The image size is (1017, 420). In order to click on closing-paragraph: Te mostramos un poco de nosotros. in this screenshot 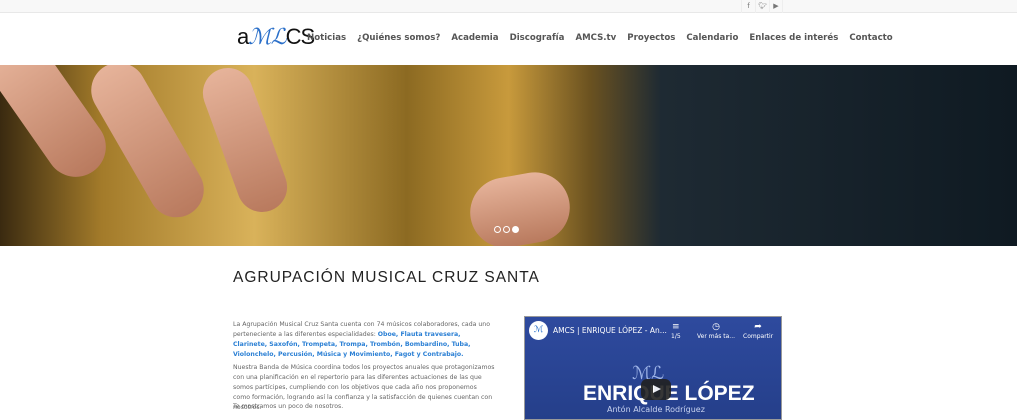, I will do `click(288, 406)`.